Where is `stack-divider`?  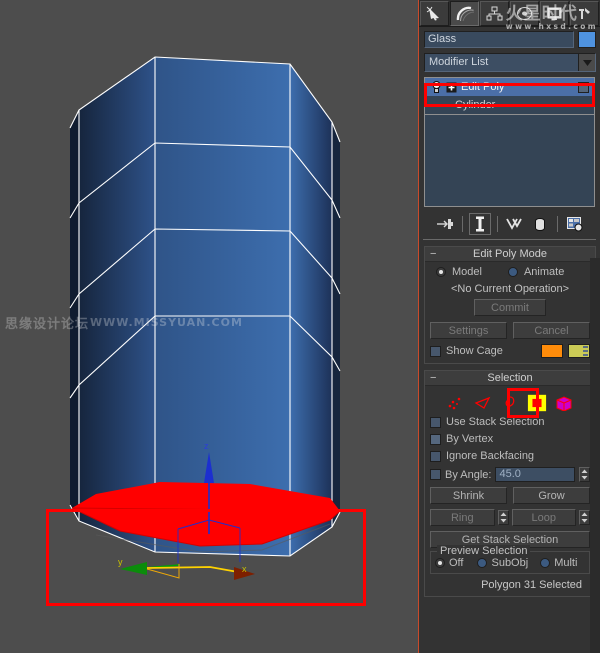 stack-divider is located at coordinates (509, 114).